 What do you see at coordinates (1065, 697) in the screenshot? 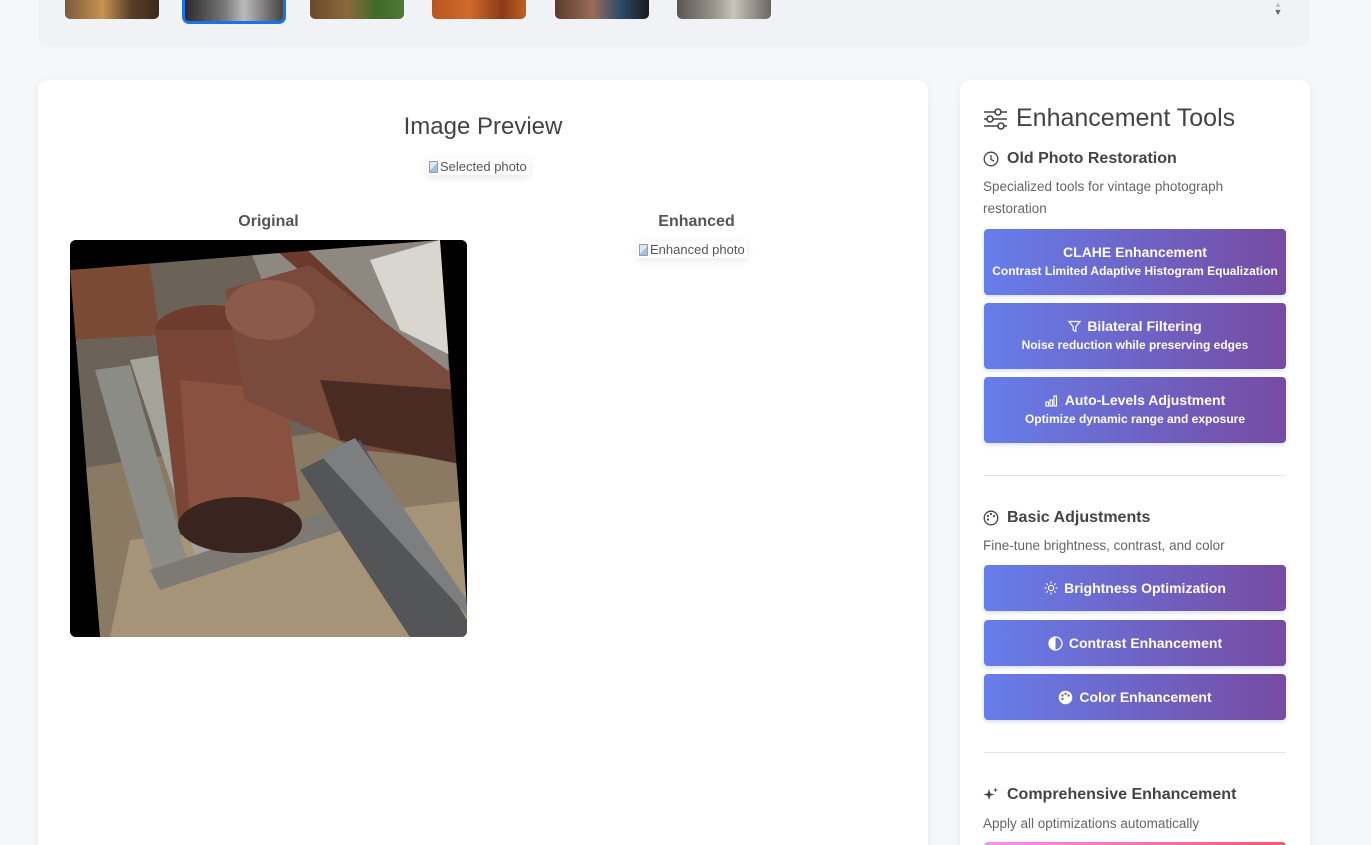
I see `palette-fill-icon` at bounding box center [1065, 697].